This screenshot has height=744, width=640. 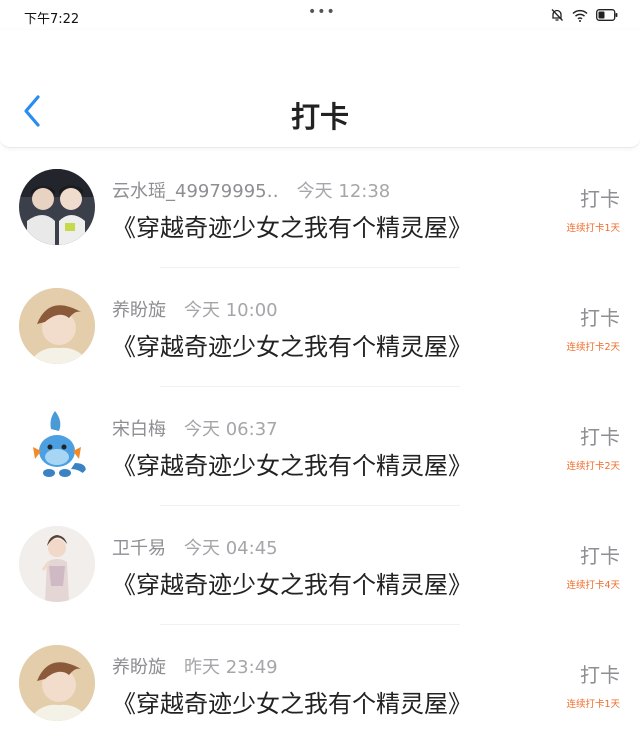 What do you see at coordinates (343, 191) in the screenshot?
I see `checkin-time: 今天 12:38` at bounding box center [343, 191].